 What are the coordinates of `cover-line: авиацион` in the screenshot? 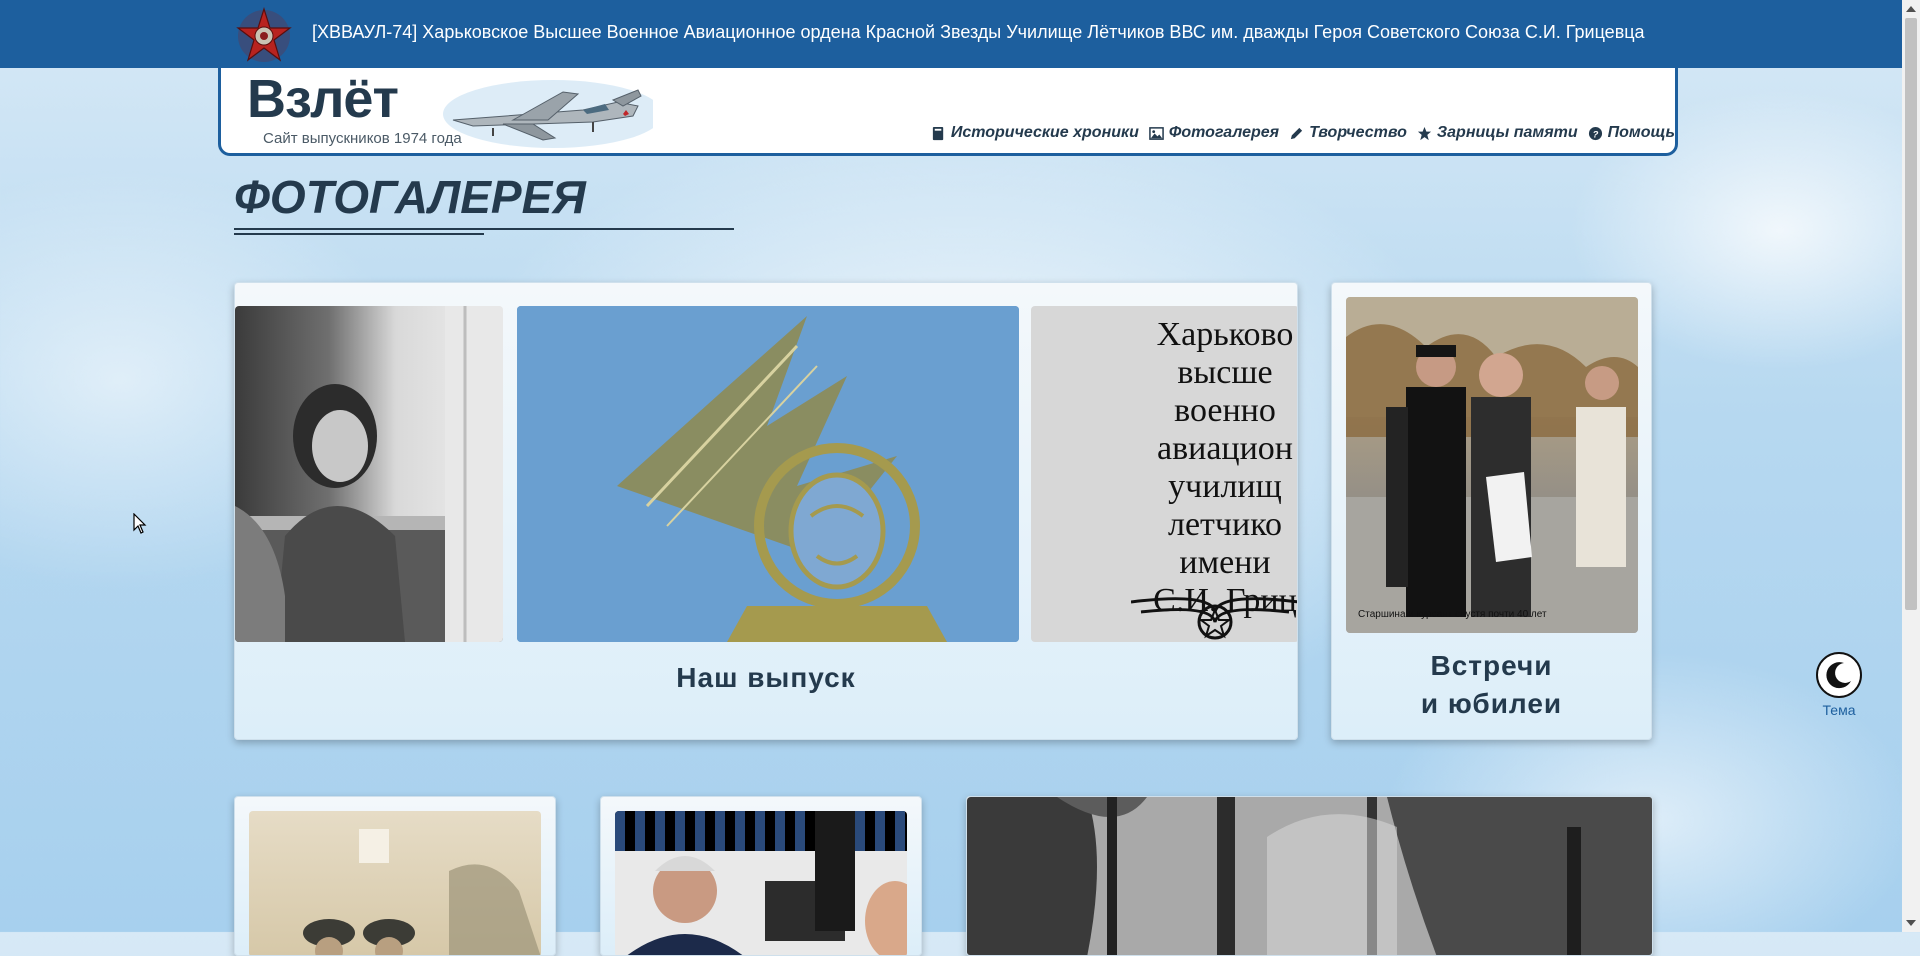 It's located at (1225, 448).